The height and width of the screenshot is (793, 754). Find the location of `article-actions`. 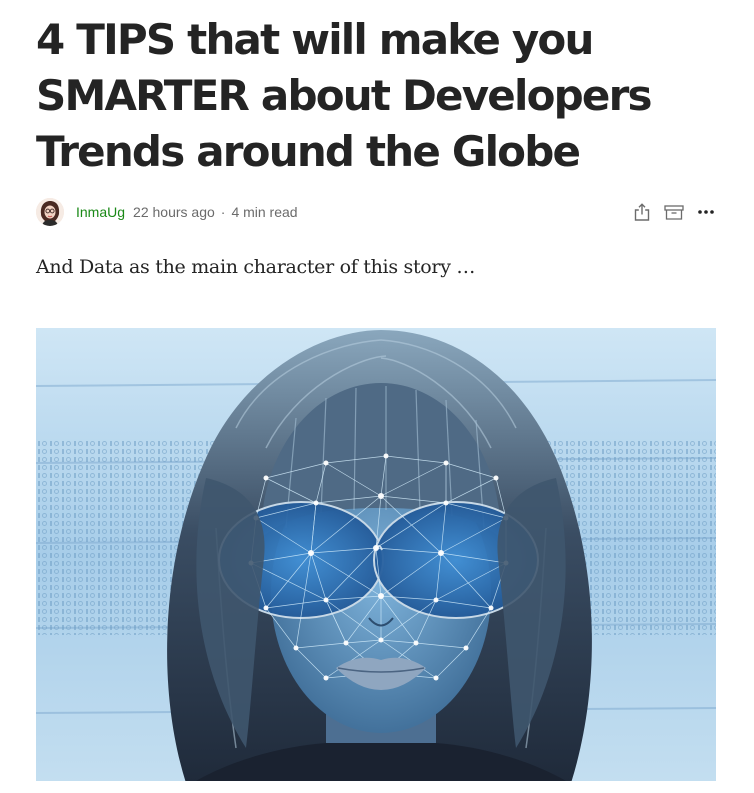

article-actions is located at coordinates (670, 212).